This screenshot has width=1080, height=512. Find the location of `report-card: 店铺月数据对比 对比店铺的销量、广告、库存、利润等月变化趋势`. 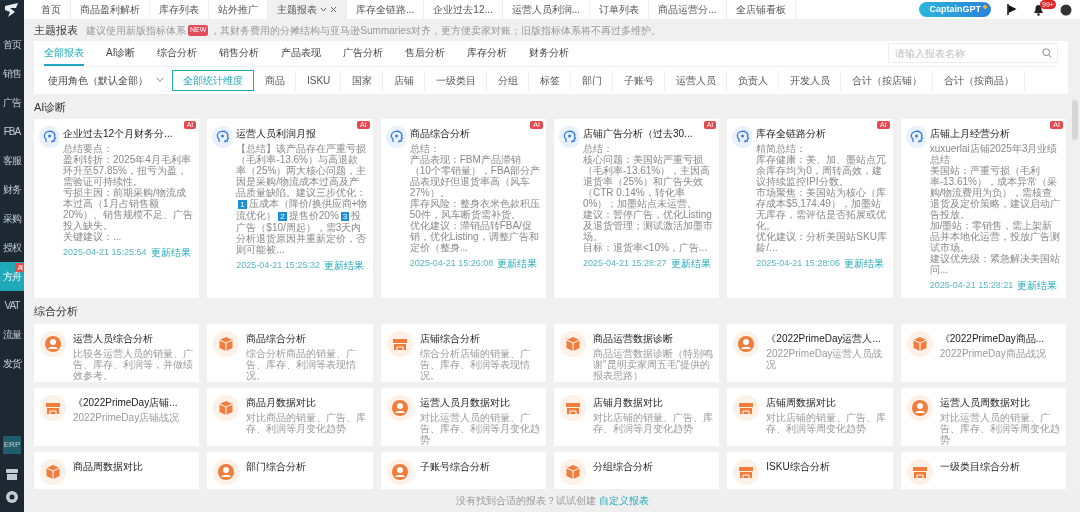

report-card: 店铺月数据对比 对比店铺的销量、广告、库存、利润等月变化趋势 is located at coordinates (637, 416).